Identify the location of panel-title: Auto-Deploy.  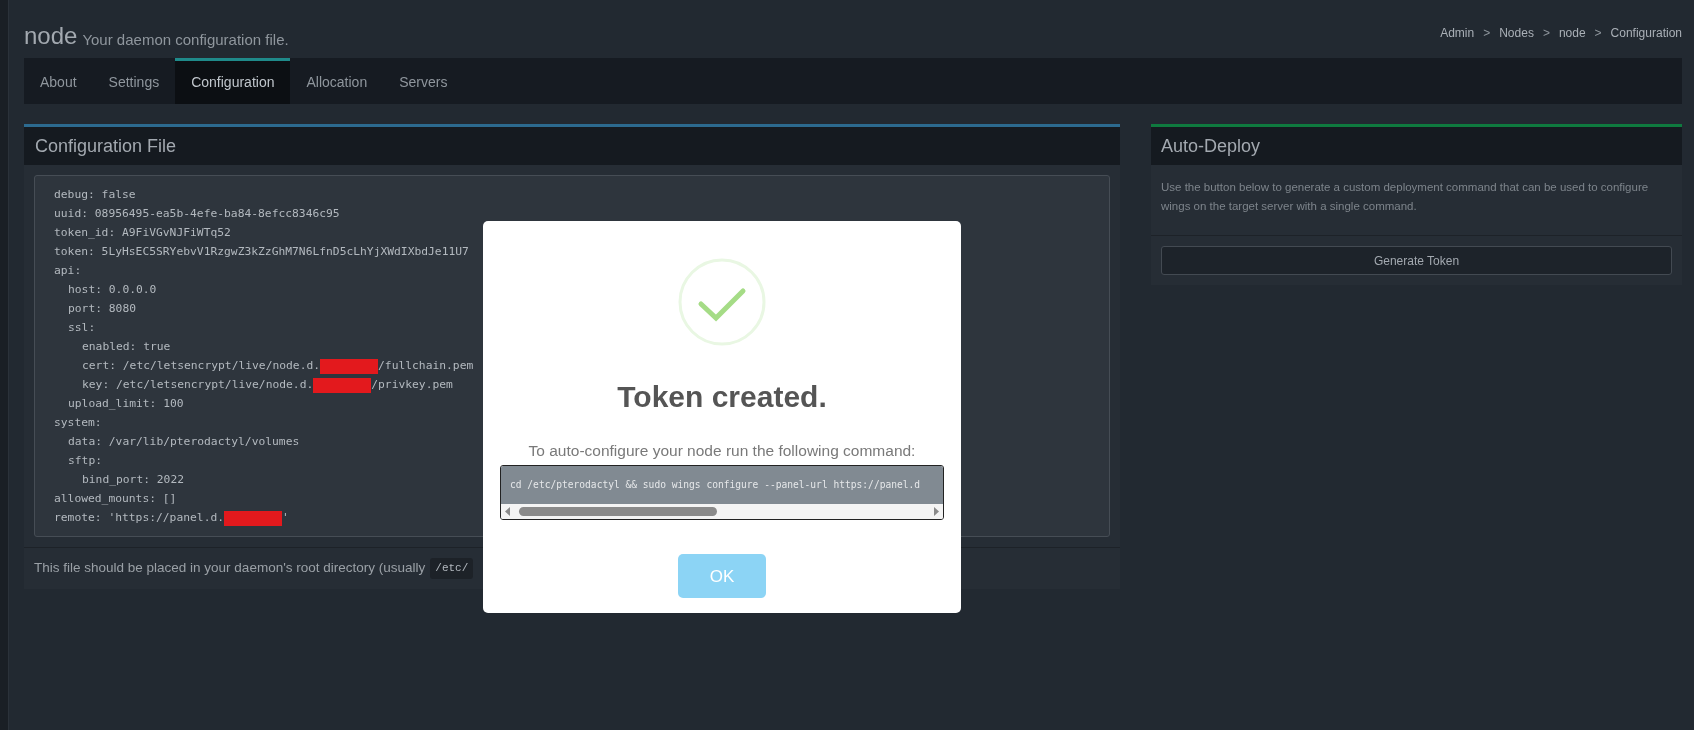
(1211, 146).